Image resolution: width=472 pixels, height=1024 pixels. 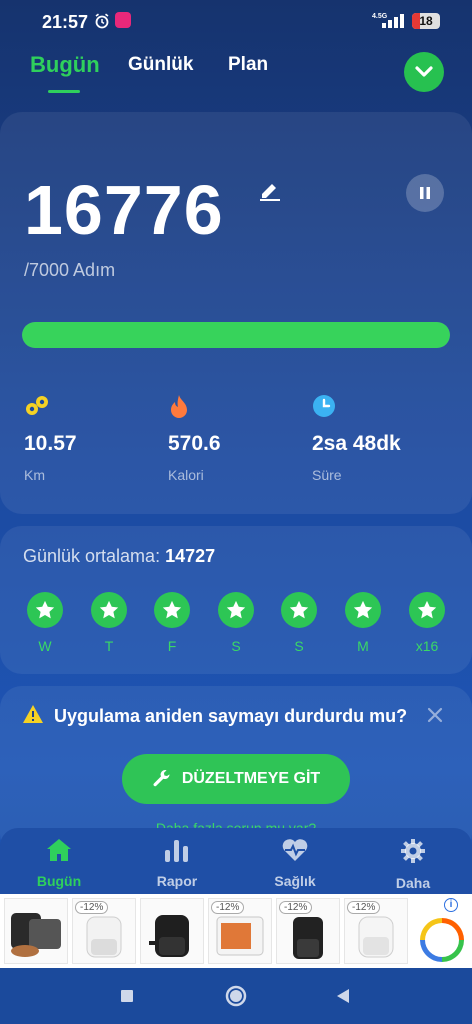 I want to click on status-time: 21:57, so click(x=65, y=22).